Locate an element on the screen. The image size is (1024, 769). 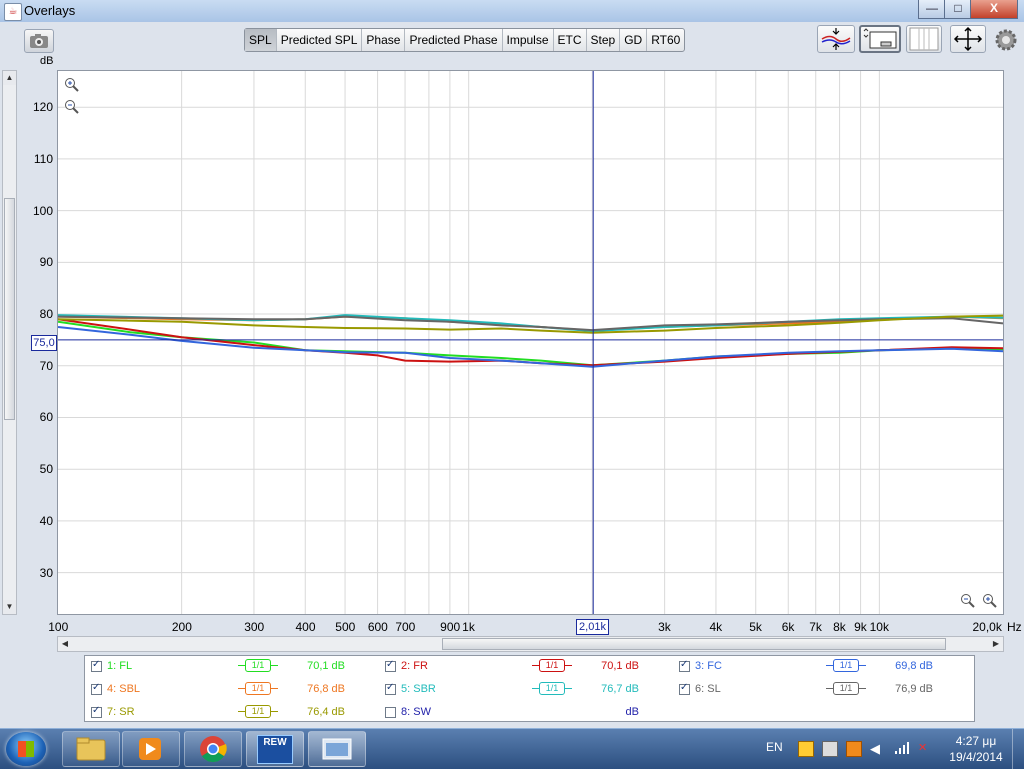
x-tick-label: 10k is located at coordinates (879, 627).